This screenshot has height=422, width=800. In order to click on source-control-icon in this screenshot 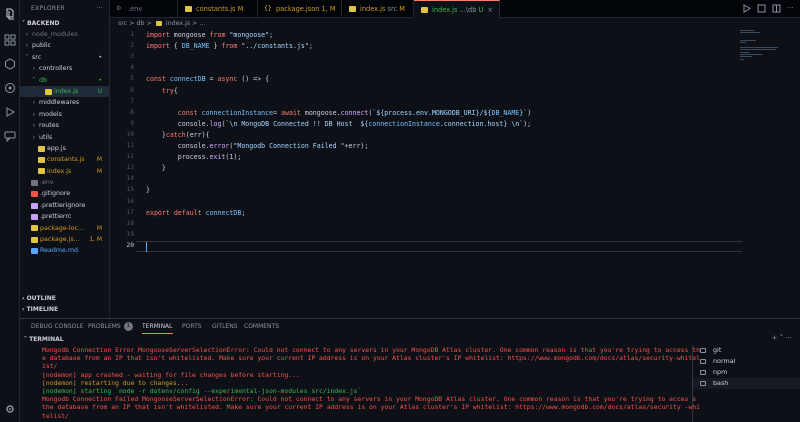, I will do `click(10, 88)`.